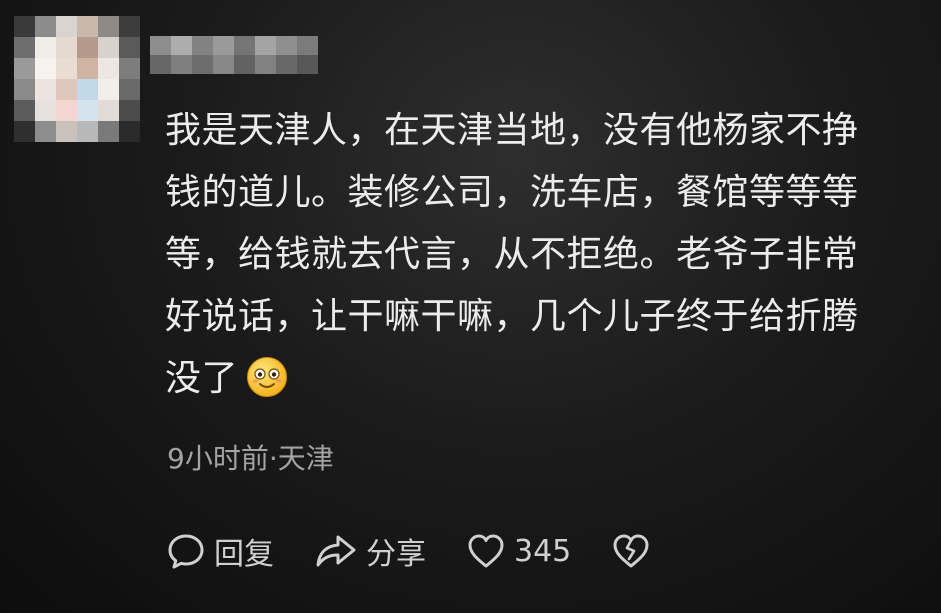  What do you see at coordinates (186, 551) in the screenshot?
I see `comment-bubble-icon` at bounding box center [186, 551].